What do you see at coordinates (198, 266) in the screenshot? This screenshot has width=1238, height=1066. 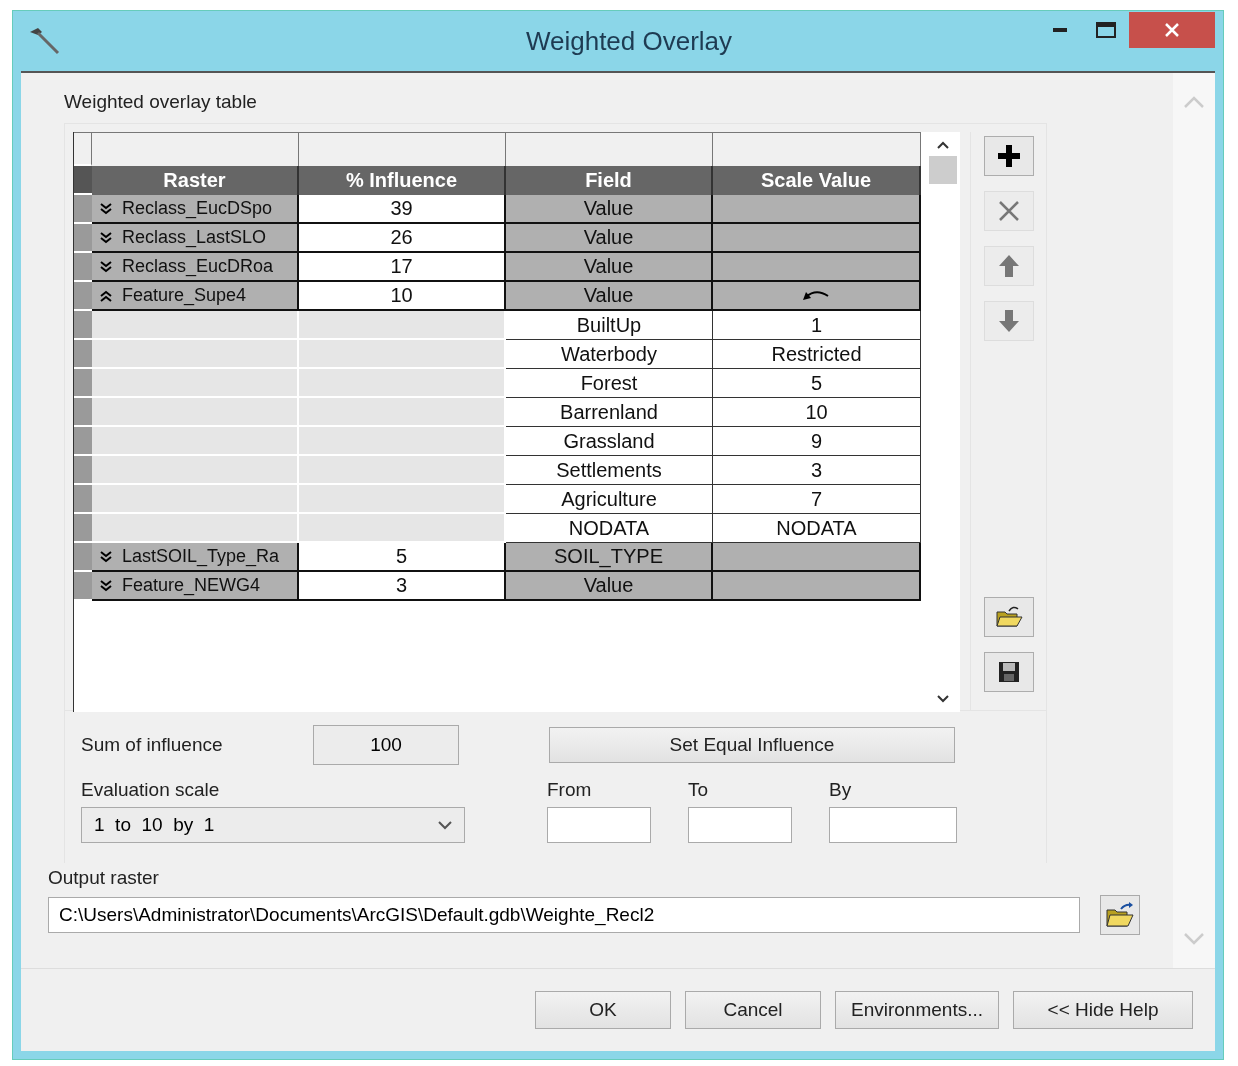 I see `raster-name: Reclass_EucDRoa` at bounding box center [198, 266].